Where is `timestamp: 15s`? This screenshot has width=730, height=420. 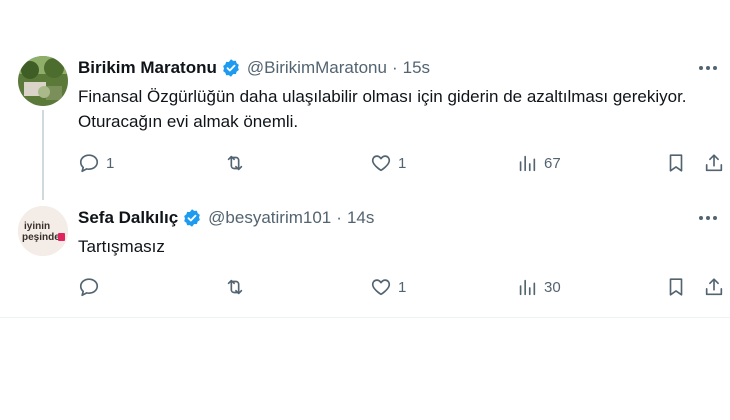
timestamp: 15s is located at coordinates (416, 68).